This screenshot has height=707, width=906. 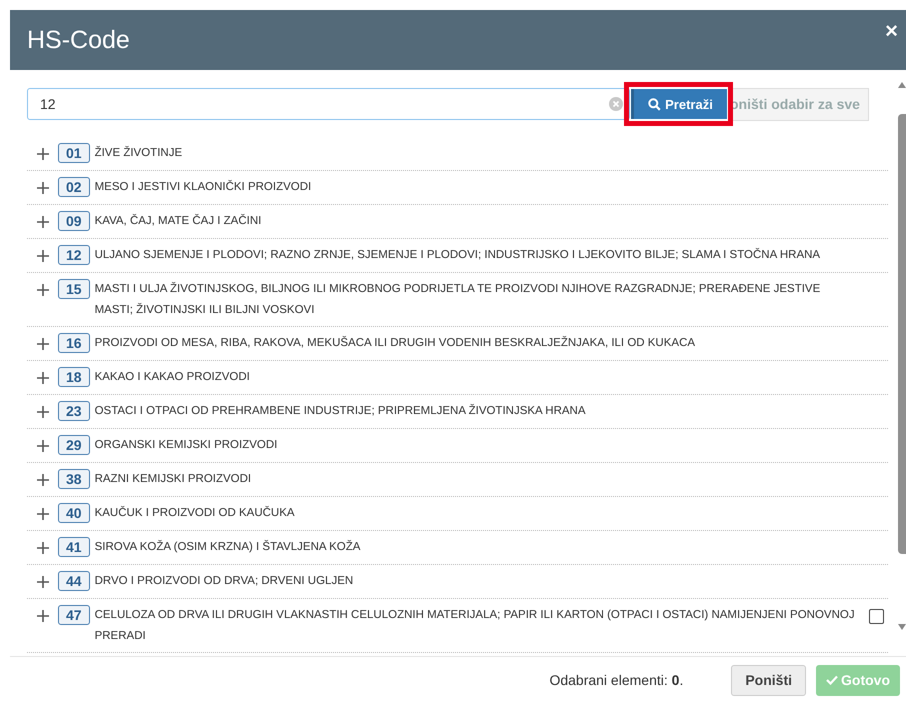 What do you see at coordinates (78, 40) in the screenshot?
I see `dialog-title: HS-Code` at bounding box center [78, 40].